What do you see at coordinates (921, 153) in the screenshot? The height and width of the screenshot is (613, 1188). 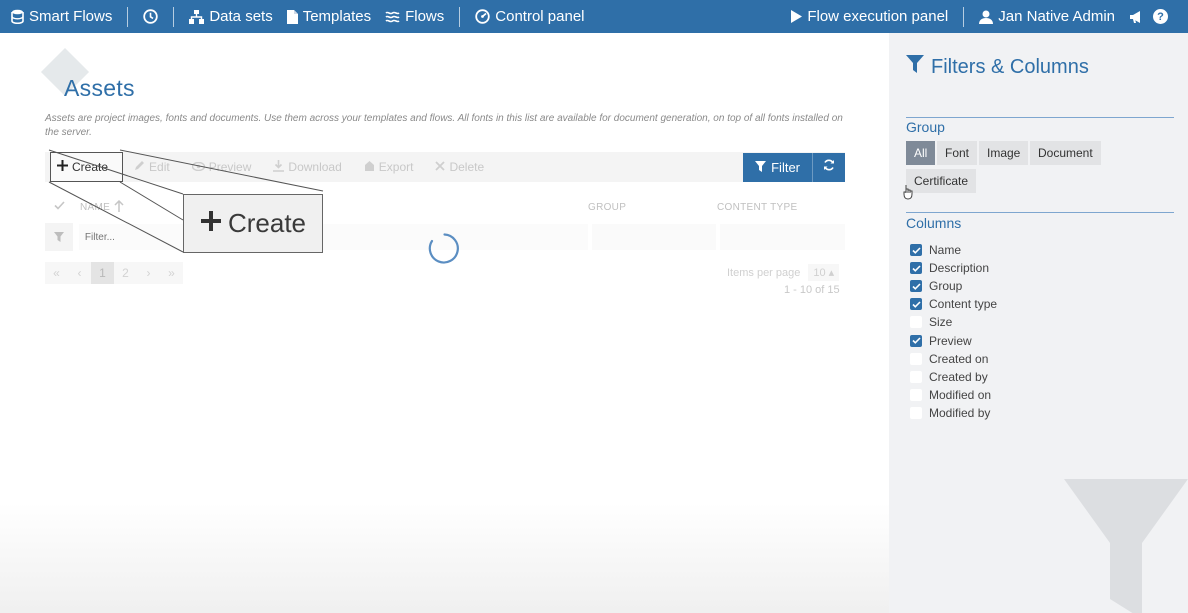 I see `group-chip-all: All` at bounding box center [921, 153].